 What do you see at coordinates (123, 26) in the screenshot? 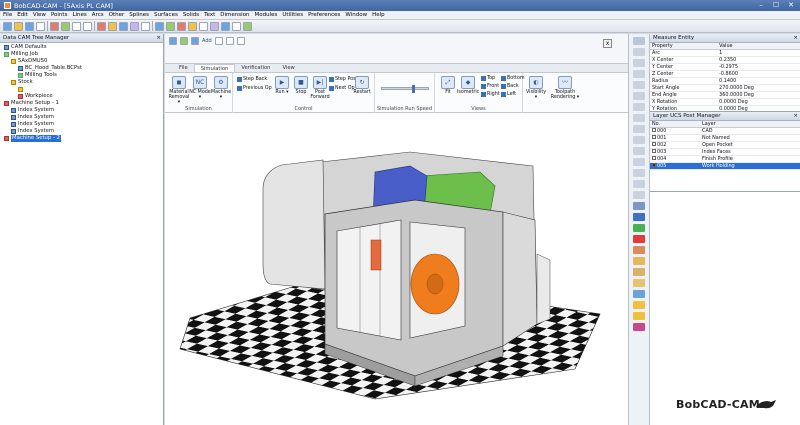
I see `zoom-icon` at bounding box center [123, 26].